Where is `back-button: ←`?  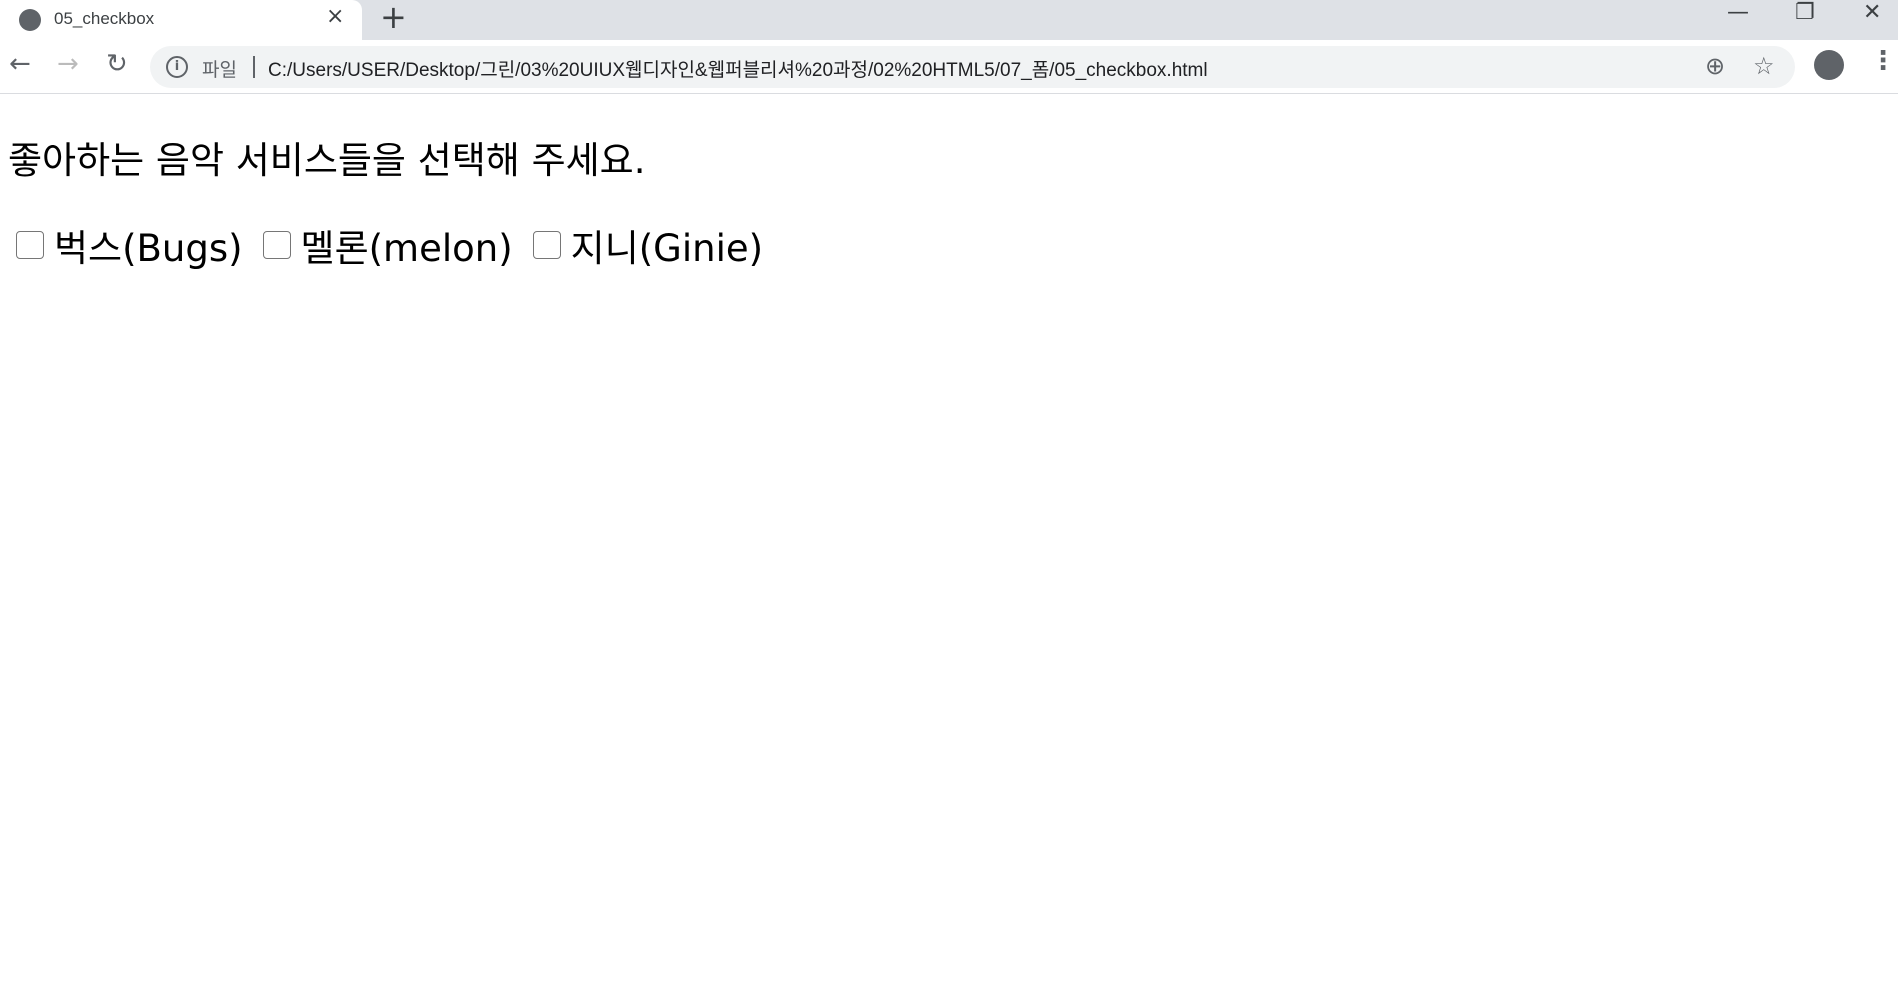
back-button: ← is located at coordinates (20, 64).